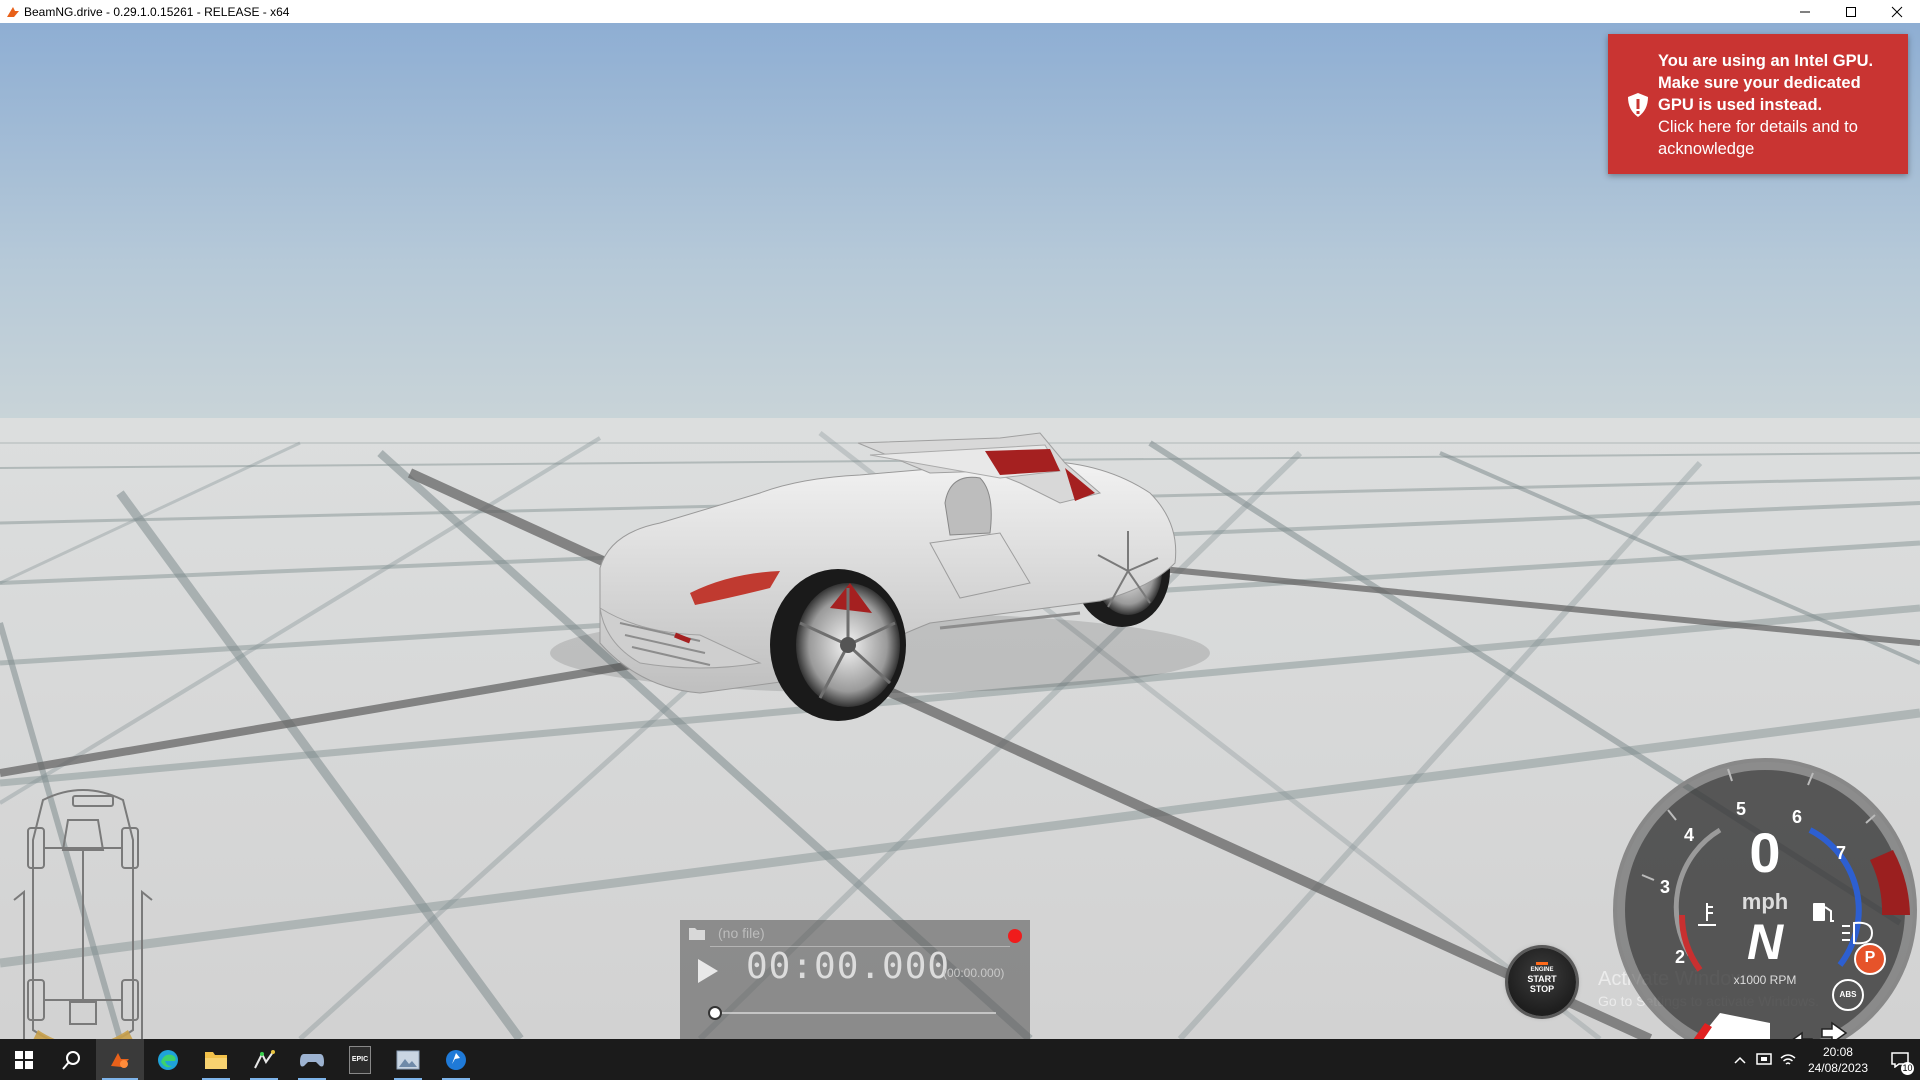  Describe the element at coordinates (1841, 853) in the screenshot. I see `rpm-tick-7: 7` at that location.